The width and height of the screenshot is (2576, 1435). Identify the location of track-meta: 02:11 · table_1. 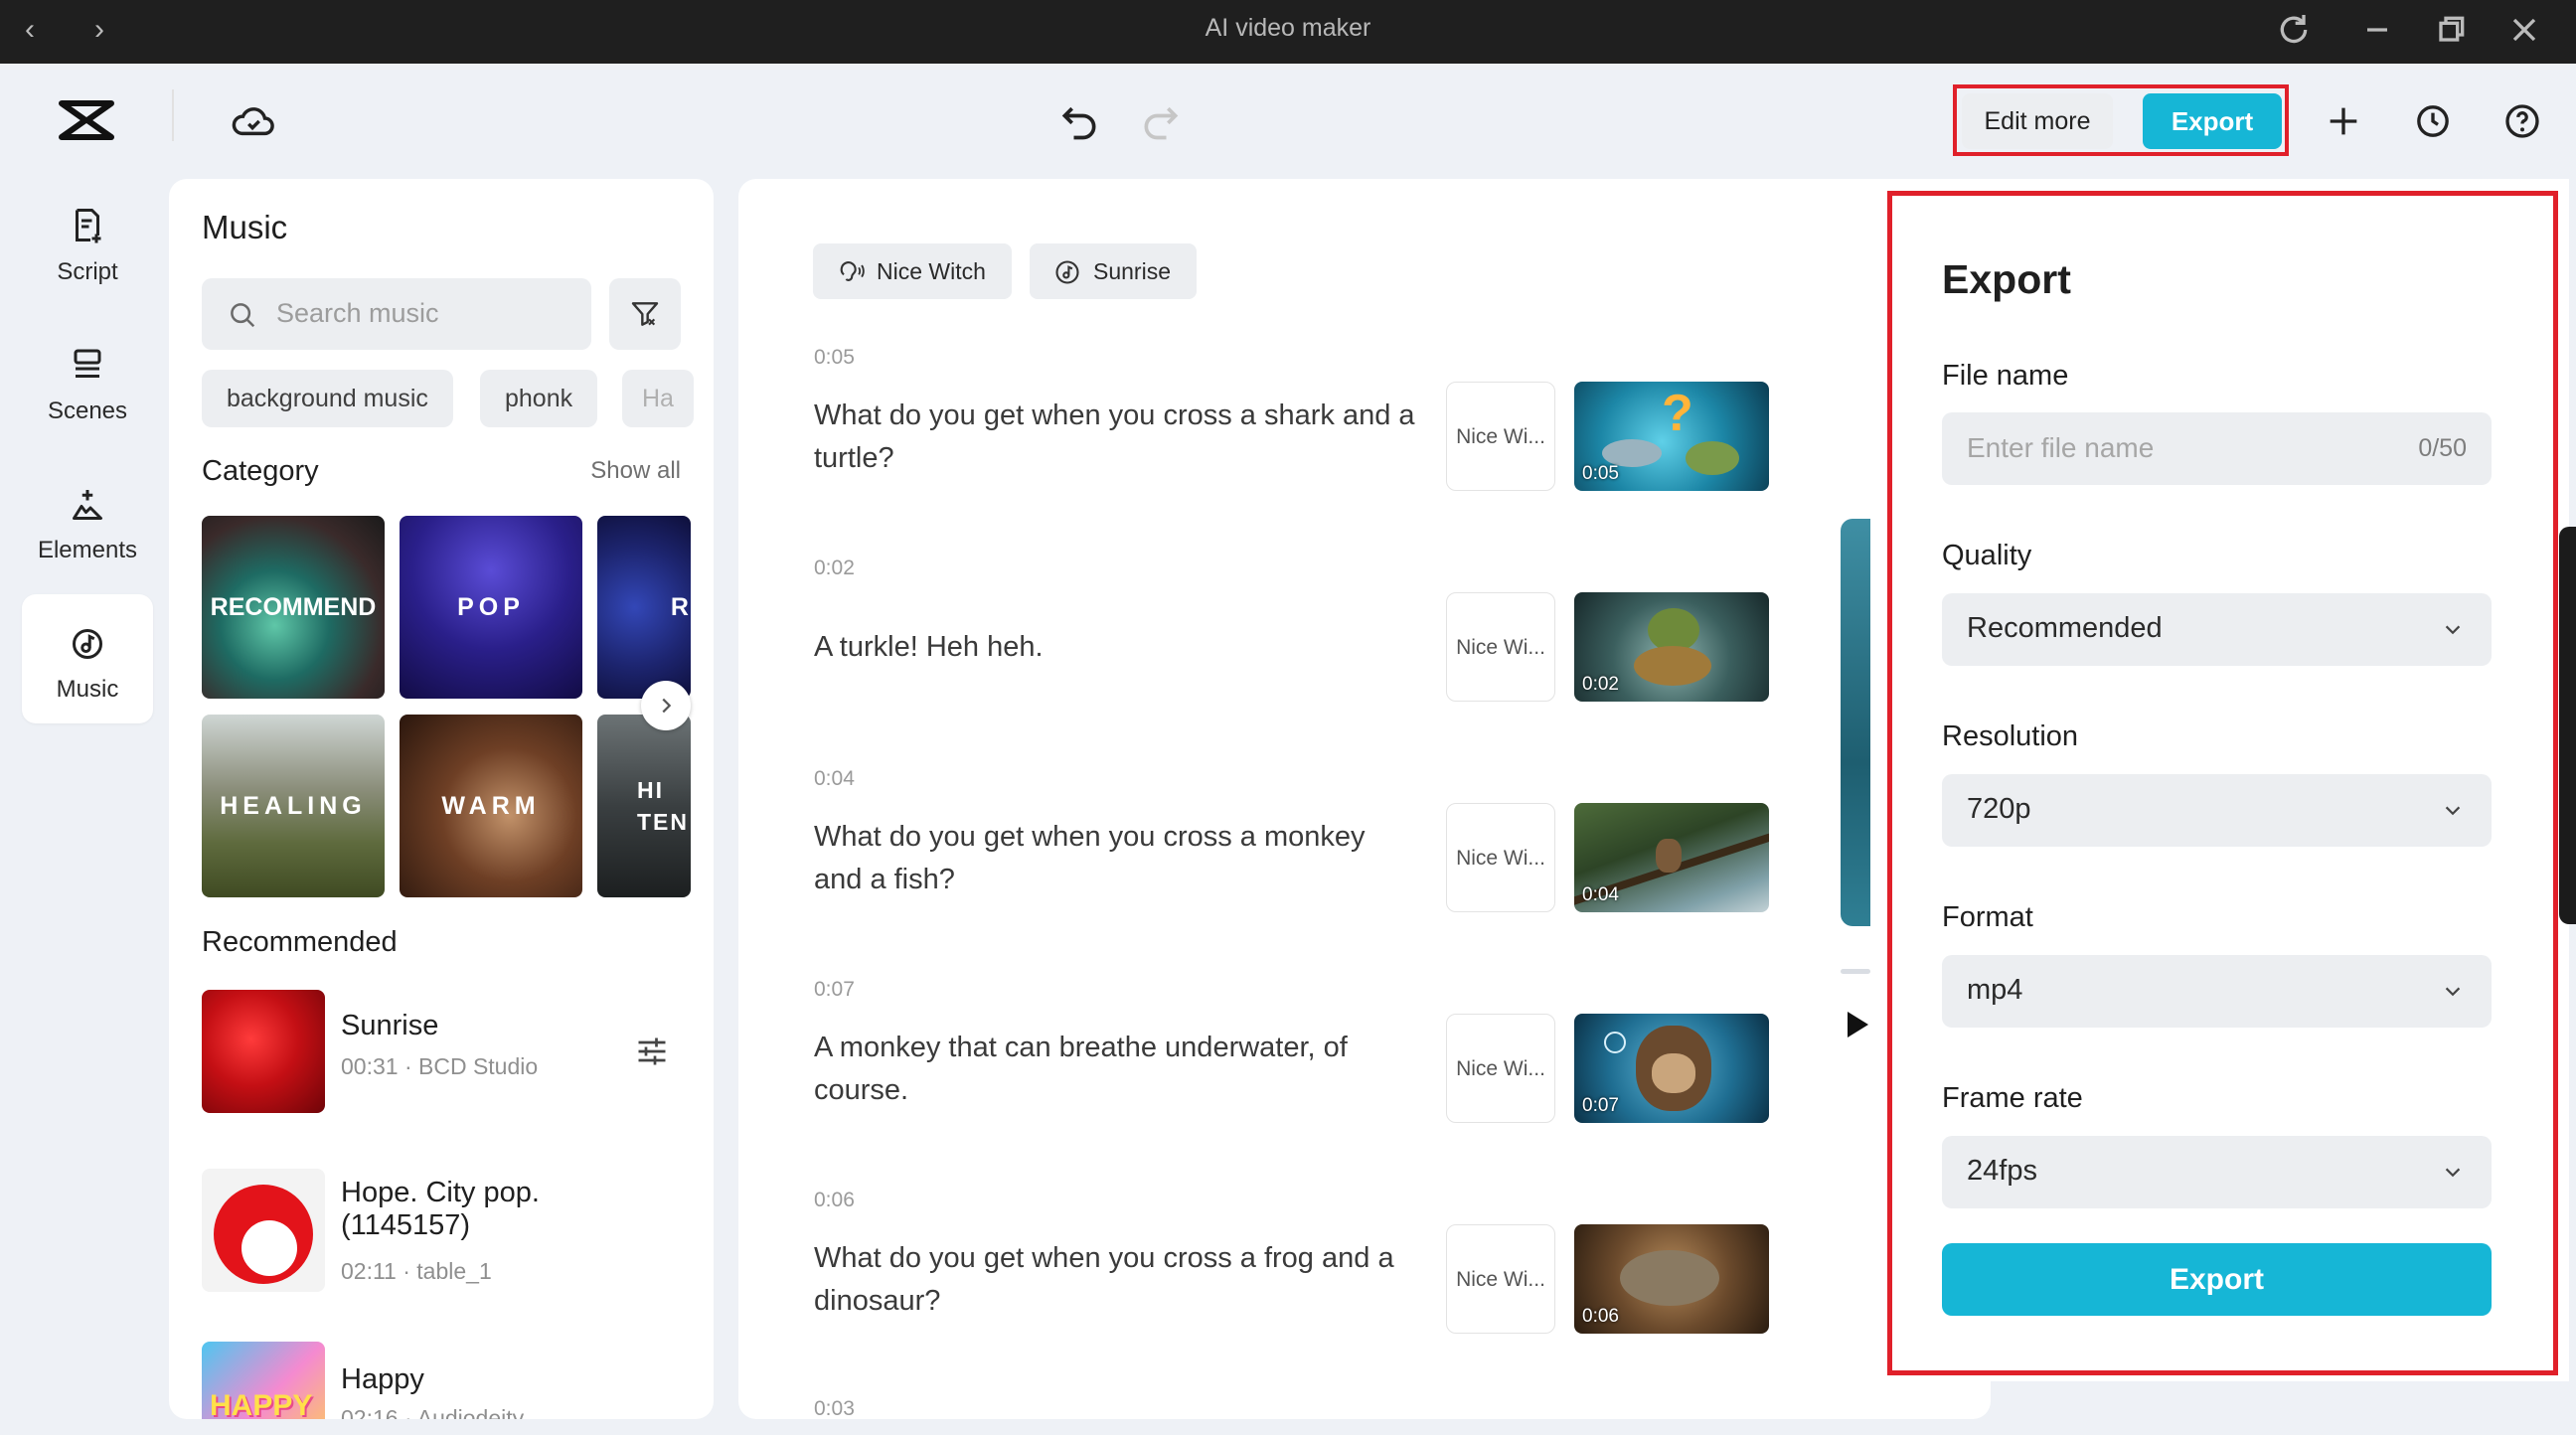
(416, 1272).